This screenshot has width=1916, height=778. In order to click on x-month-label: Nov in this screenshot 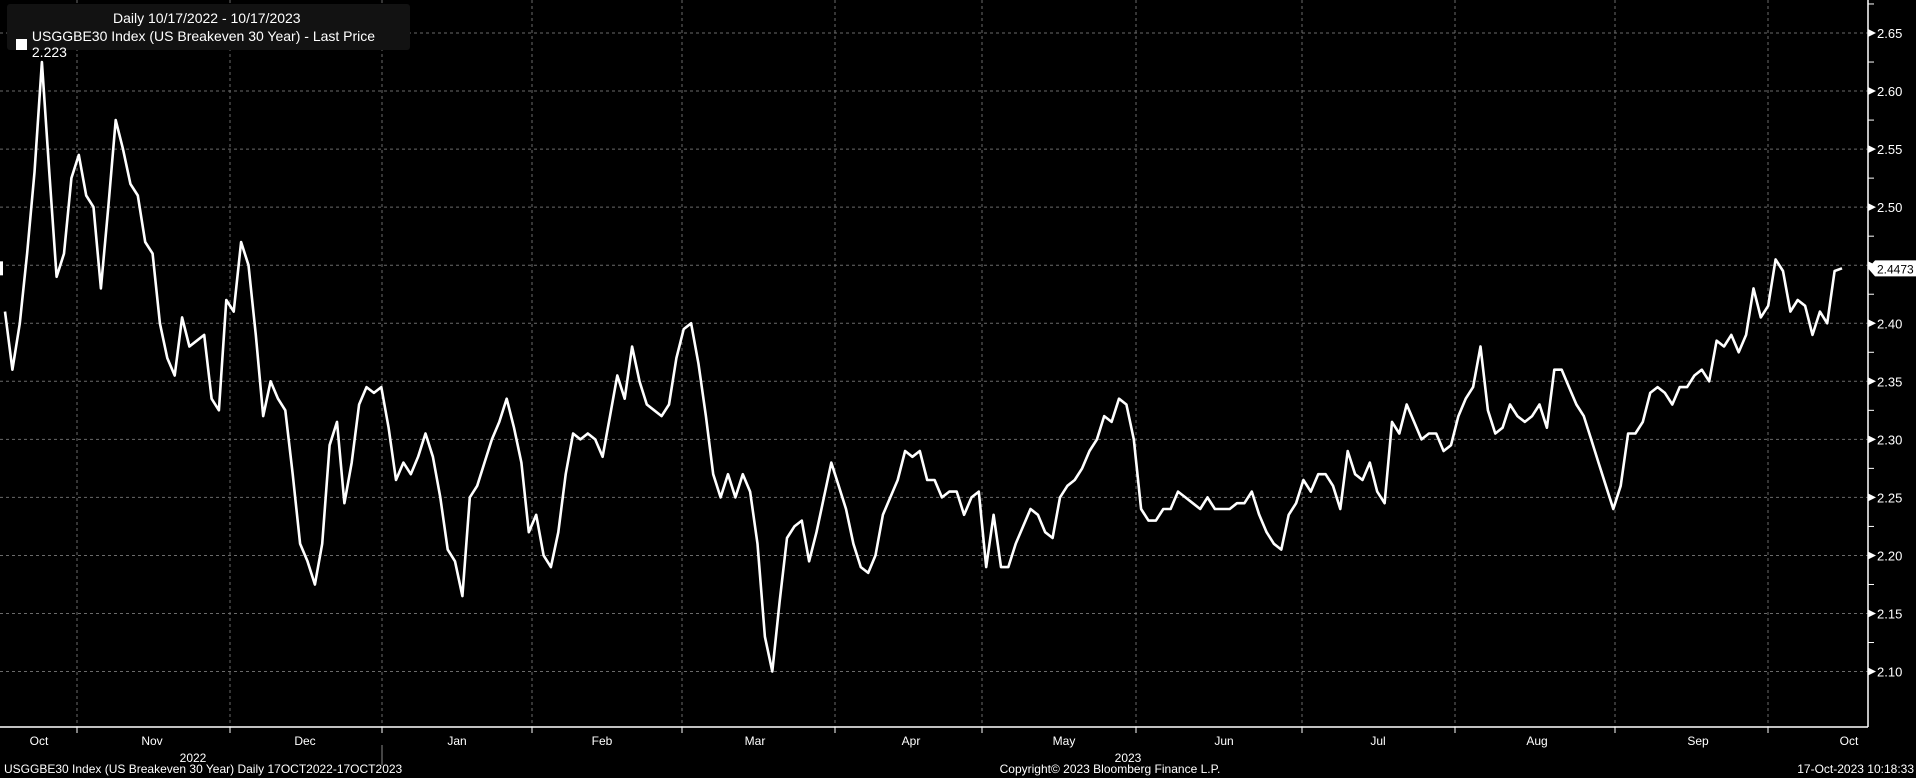, I will do `click(151, 741)`.